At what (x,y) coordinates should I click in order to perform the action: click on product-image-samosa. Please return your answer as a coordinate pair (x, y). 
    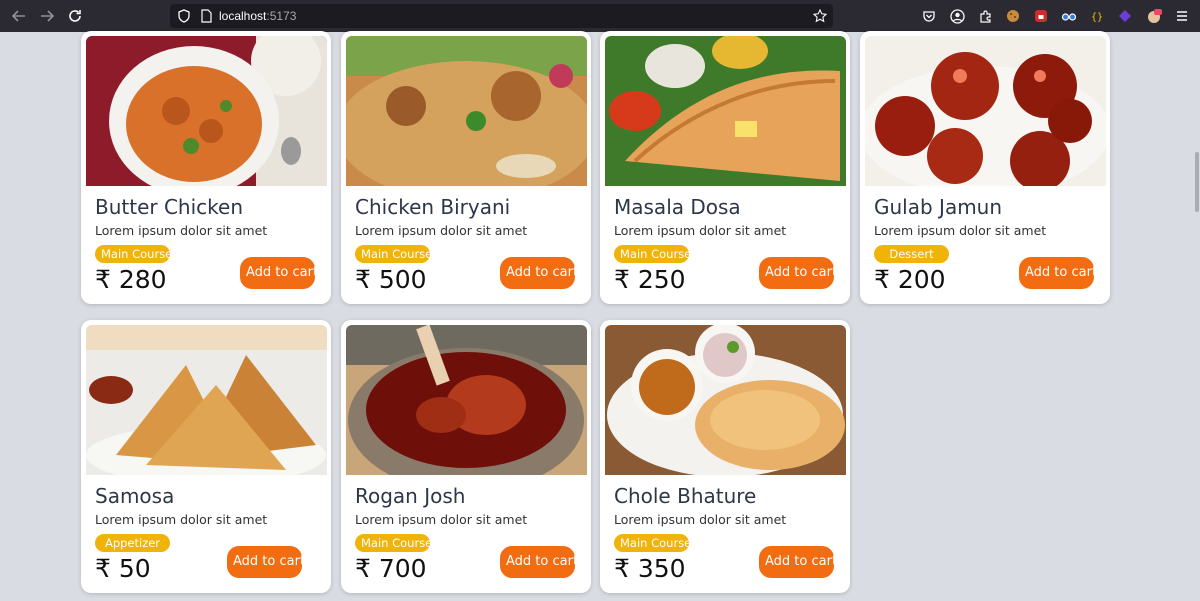
    Looking at the image, I should click on (206, 400).